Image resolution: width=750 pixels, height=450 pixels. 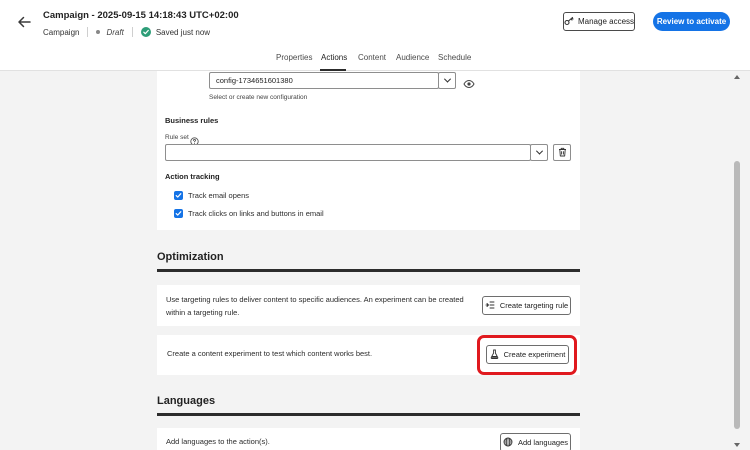 What do you see at coordinates (183, 32) in the screenshot?
I see `save-status: Saved just now` at bounding box center [183, 32].